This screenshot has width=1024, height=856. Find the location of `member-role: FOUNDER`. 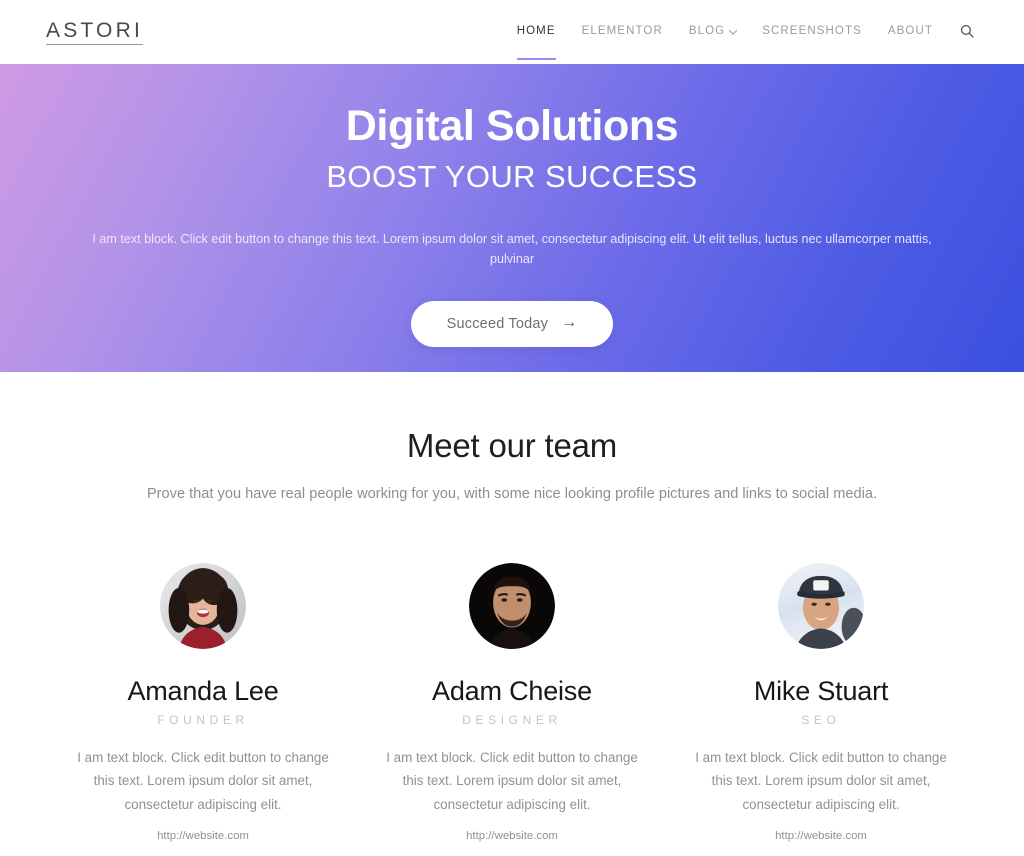

member-role: FOUNDER is located at coordinates (203, 719).